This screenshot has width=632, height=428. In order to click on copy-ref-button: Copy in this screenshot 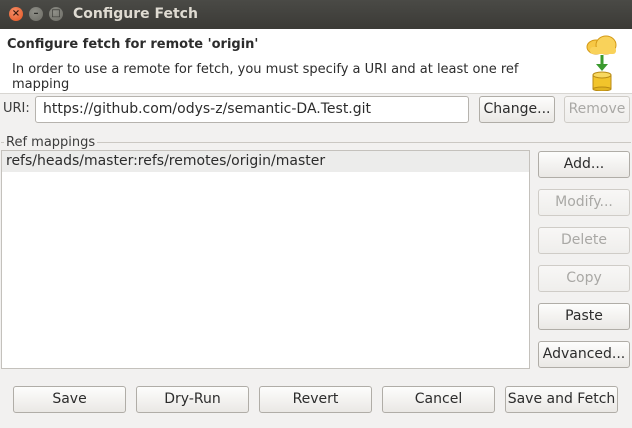, I will do `click(584, 278)`.